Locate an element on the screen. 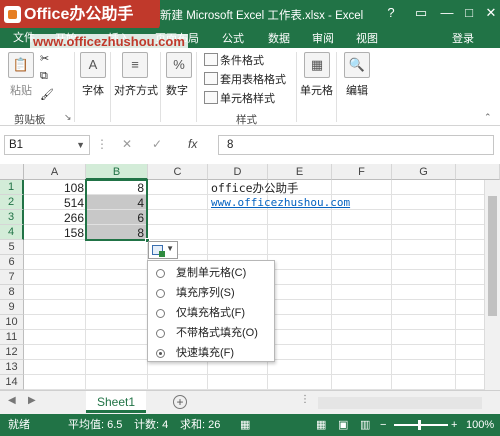  column-header-a: A is located at coordinates (55, 172).